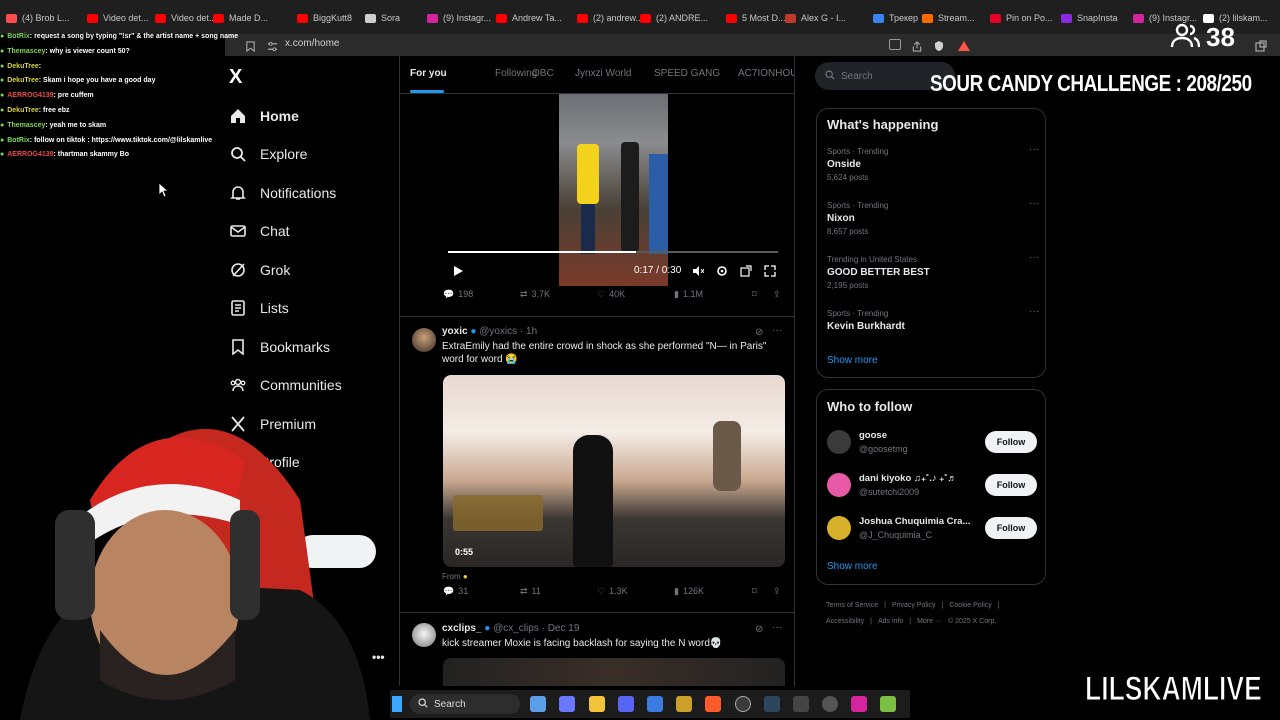  Describe the element at coordinates (917, 45) in the screenshot. I see `share-icon` at that location.